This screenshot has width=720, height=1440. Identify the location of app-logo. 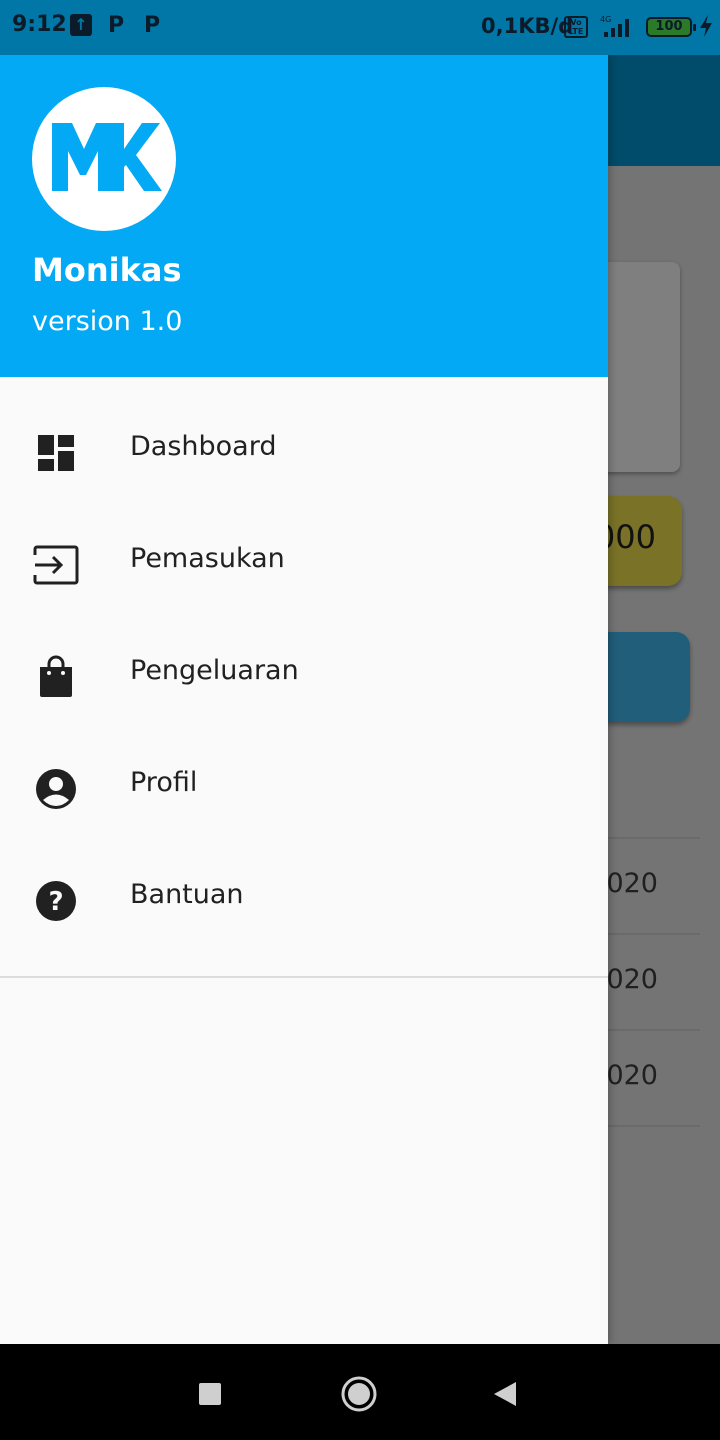
(104, 159).